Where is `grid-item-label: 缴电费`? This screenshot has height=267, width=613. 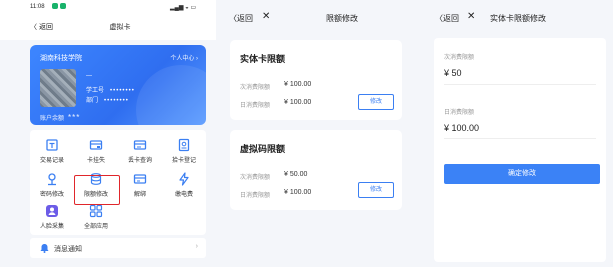 grid-item-label: 缴电费 is located at coordinates (183, 195).